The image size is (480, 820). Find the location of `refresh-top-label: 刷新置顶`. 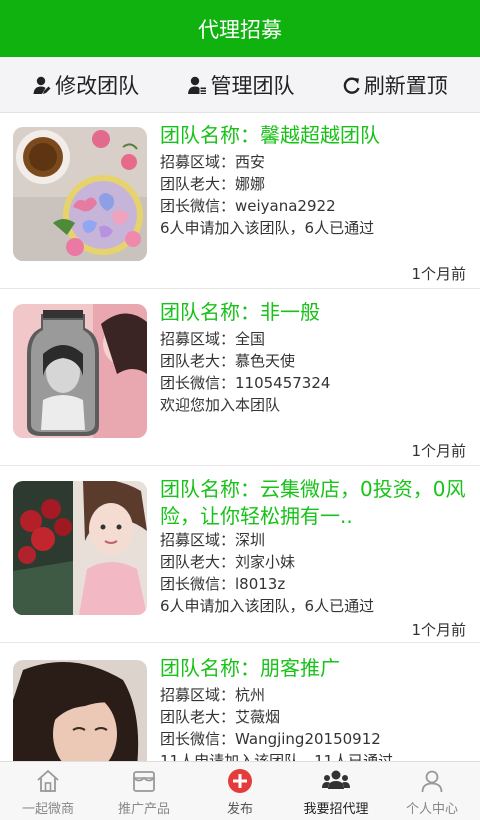

refresh-top-label: 刷新置顶 is located at coordinates (405, 85).